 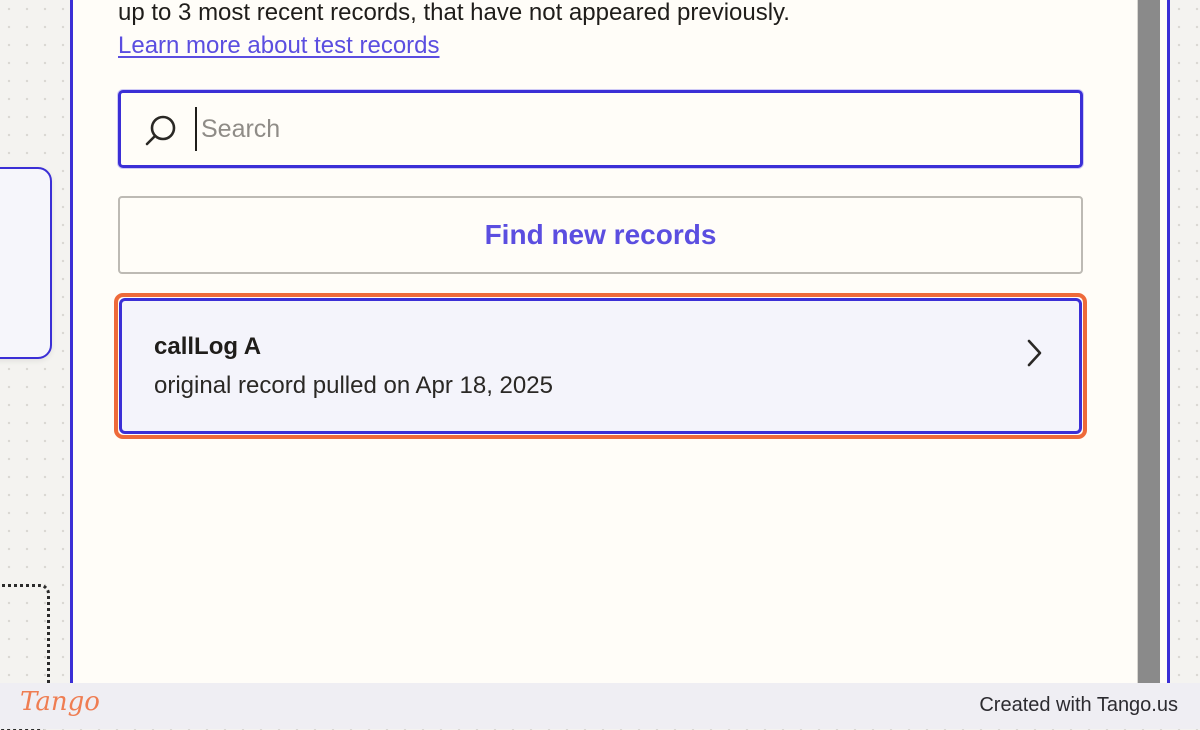 I want to click on tango-logo: Tango, so click(x=60, y=702).